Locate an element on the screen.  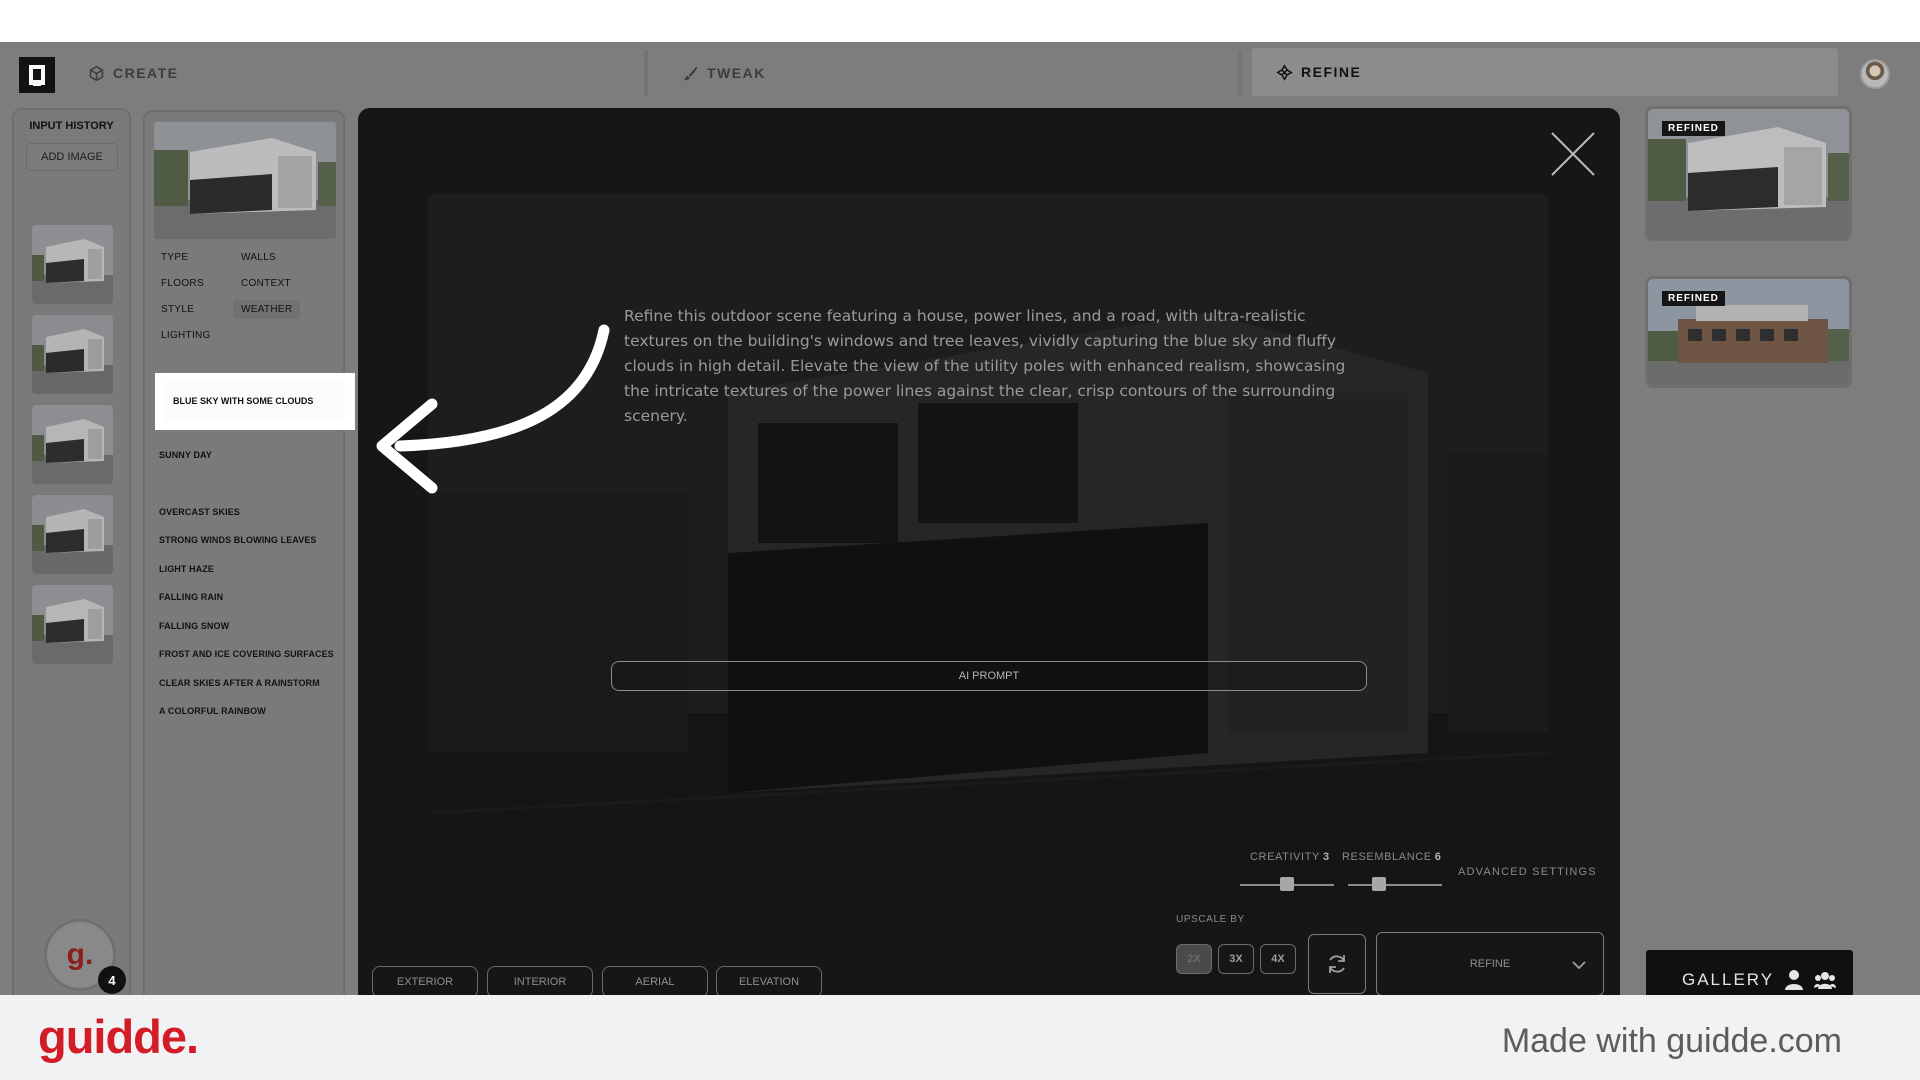
ai-prompt-button: AI PROMPT is located at coordinates (989, 676).